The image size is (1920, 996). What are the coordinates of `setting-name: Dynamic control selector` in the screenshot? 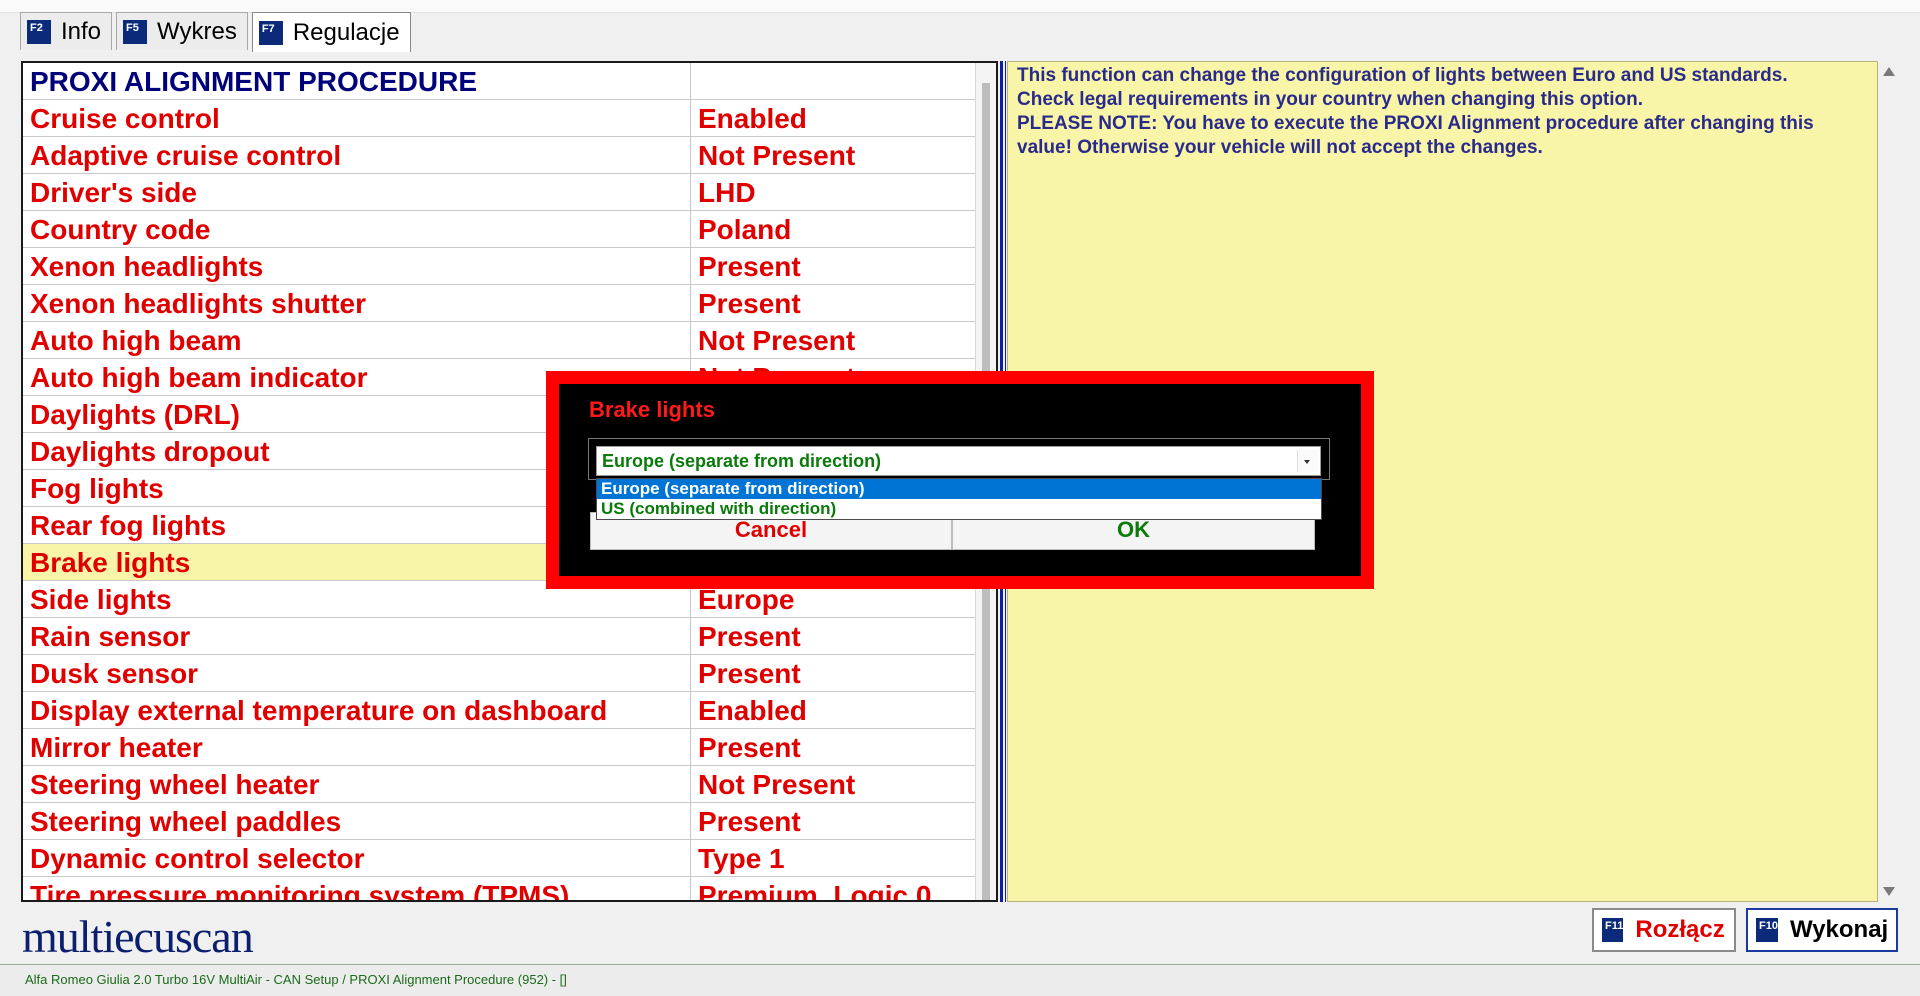 It's located at (357, 858).